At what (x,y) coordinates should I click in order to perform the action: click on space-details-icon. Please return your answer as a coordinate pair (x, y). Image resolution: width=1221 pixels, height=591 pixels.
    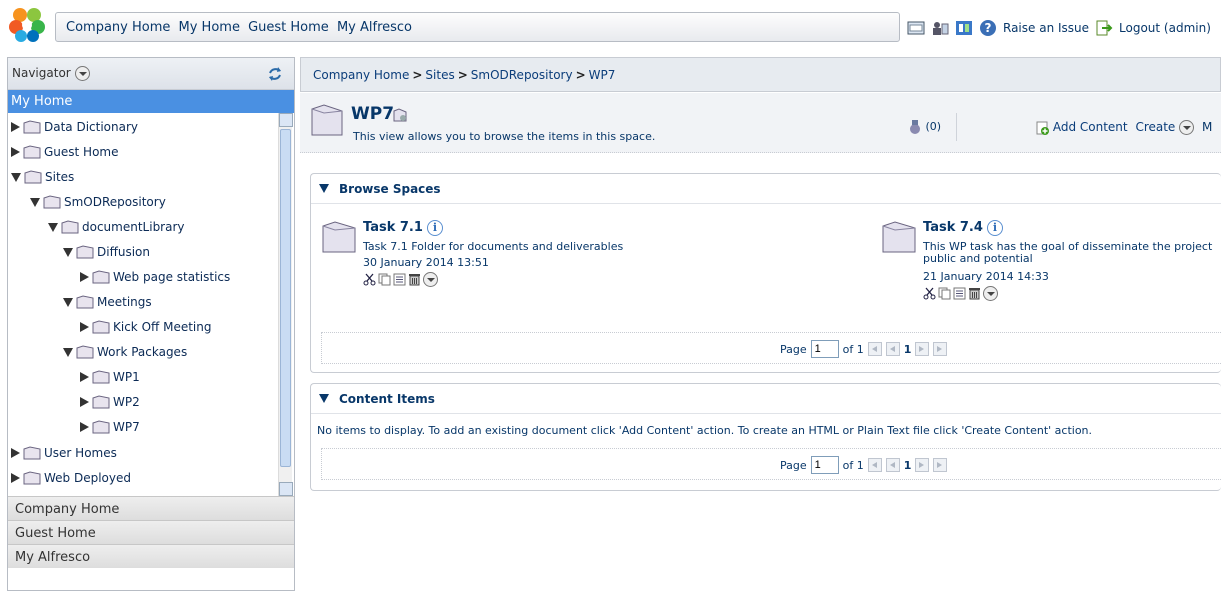
    Looking at the image, I should click on (400, 115).